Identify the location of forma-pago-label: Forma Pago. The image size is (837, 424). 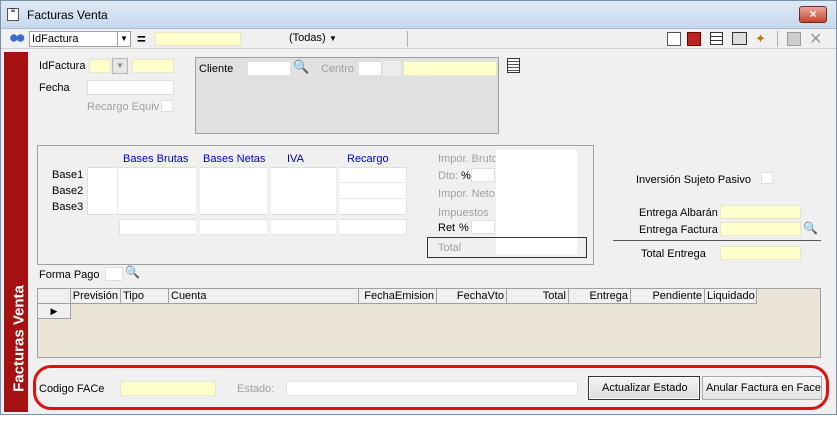
(69, 275).